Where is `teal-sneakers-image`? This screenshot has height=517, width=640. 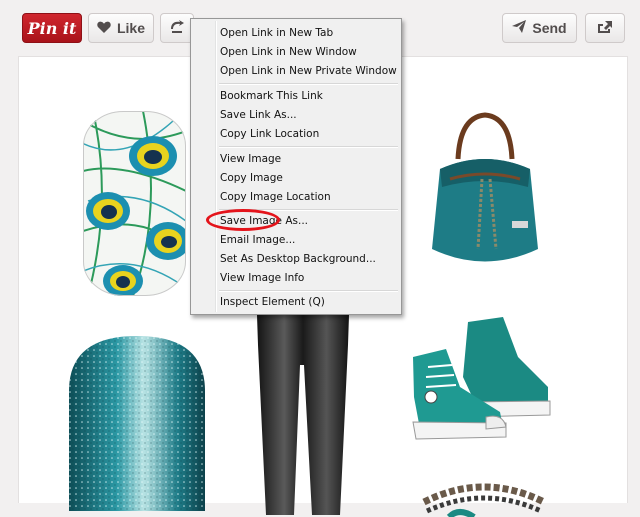
teal-sneakers-image is located at coordinates (481, 378).